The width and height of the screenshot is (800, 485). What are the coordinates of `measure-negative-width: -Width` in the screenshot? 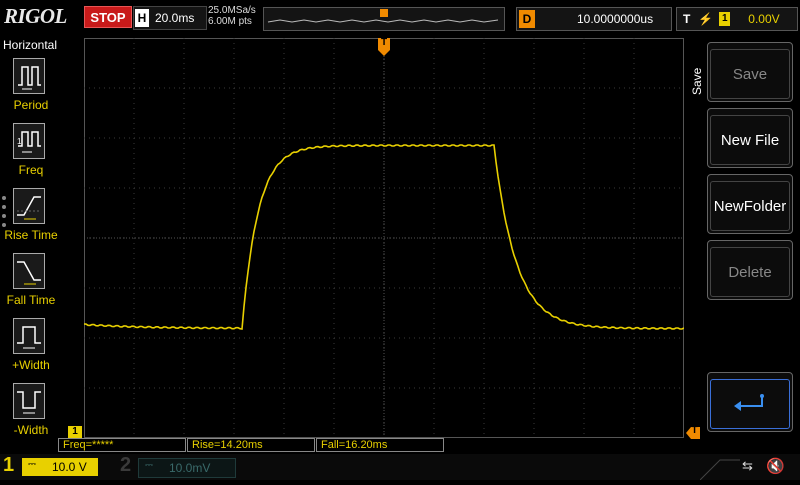 It's located at (31, 415).